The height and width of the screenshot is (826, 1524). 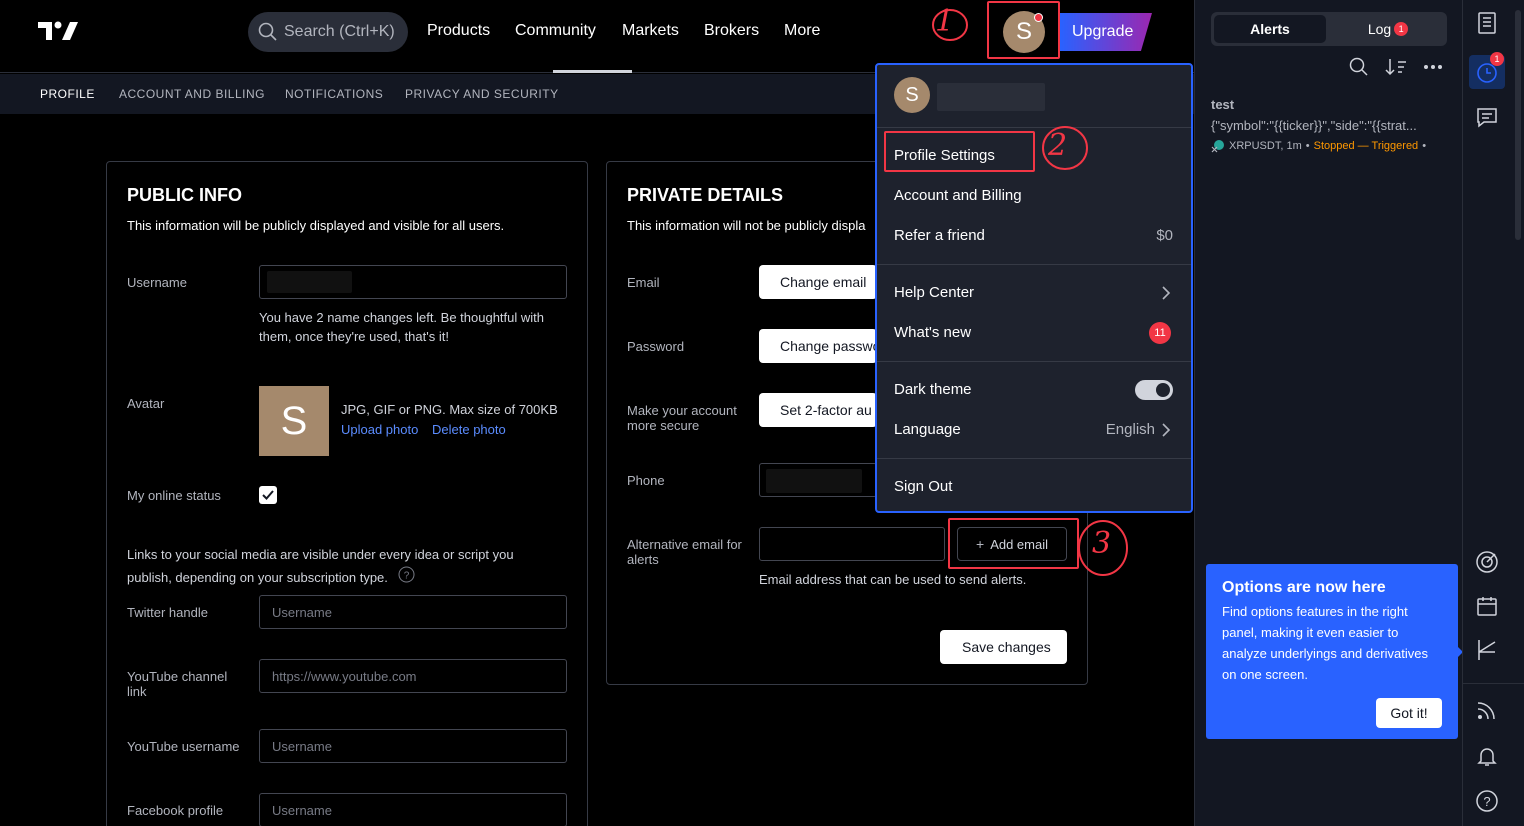 What do you see at coordinates (934, 292) in the screenshot?
I see `menu-help-center: Help Center` at bounding box center [934, 292].